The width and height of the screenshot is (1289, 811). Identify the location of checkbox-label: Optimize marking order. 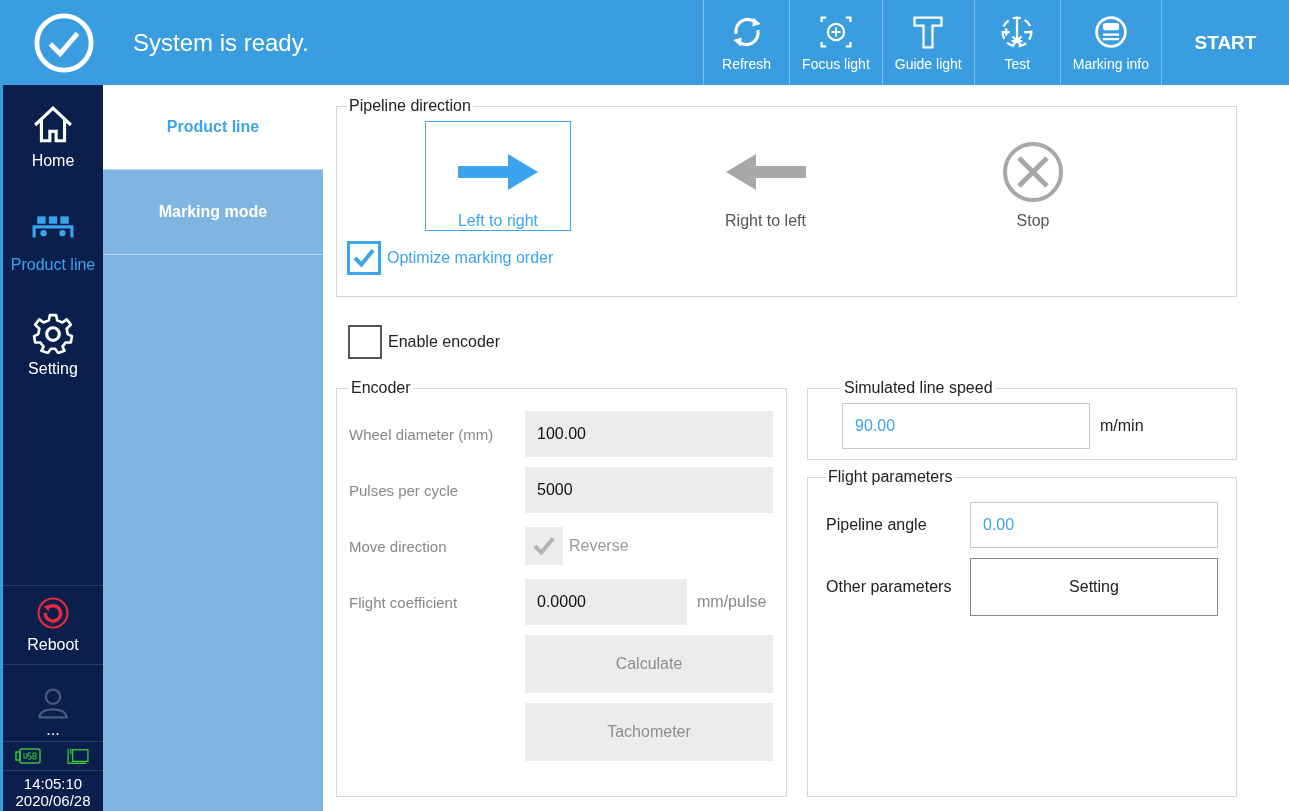
(470, 258).